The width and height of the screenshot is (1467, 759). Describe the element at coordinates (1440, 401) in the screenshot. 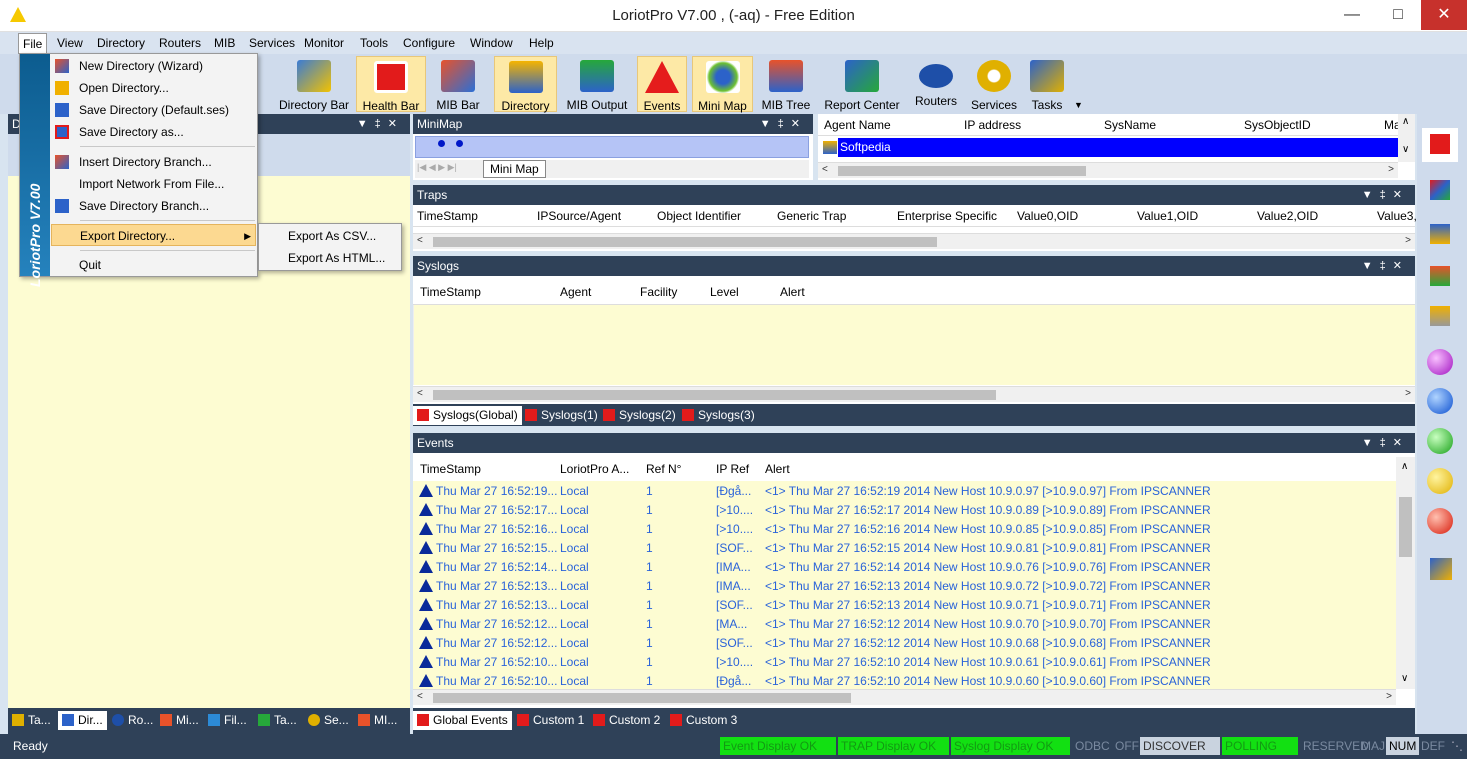

I see `blue-status-icon` at that location.